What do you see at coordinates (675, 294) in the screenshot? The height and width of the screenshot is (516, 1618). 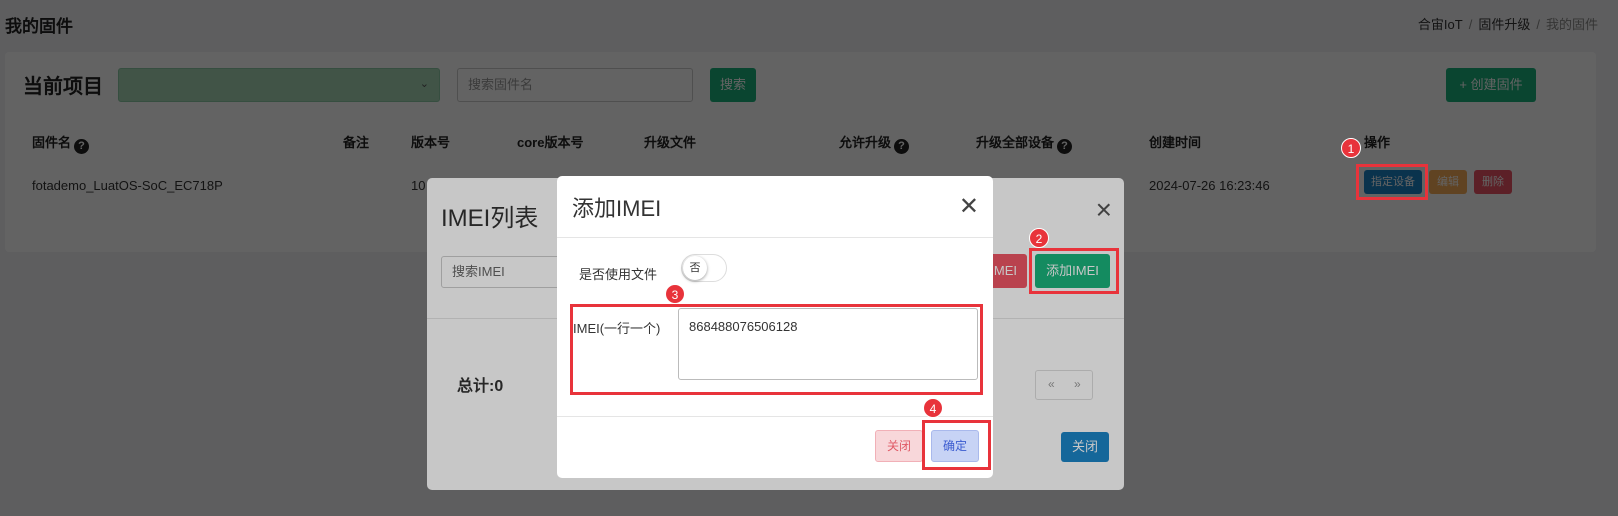 I see `step-badge-3: 3` at bounding box center [675, 294].